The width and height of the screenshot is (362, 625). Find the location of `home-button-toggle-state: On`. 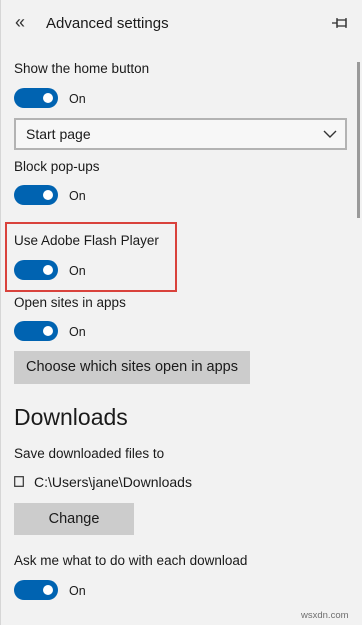

home-button-toggle-state: On is located at coordinates (77, 99).